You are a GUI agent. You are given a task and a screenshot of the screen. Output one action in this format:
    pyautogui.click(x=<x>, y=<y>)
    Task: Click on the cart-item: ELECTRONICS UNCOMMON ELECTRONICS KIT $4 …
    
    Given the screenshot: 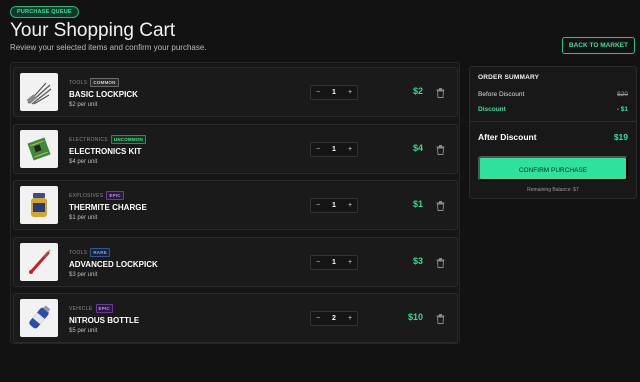 What is the action you would take?
    pyautogui.click(x=235, y=149)
    